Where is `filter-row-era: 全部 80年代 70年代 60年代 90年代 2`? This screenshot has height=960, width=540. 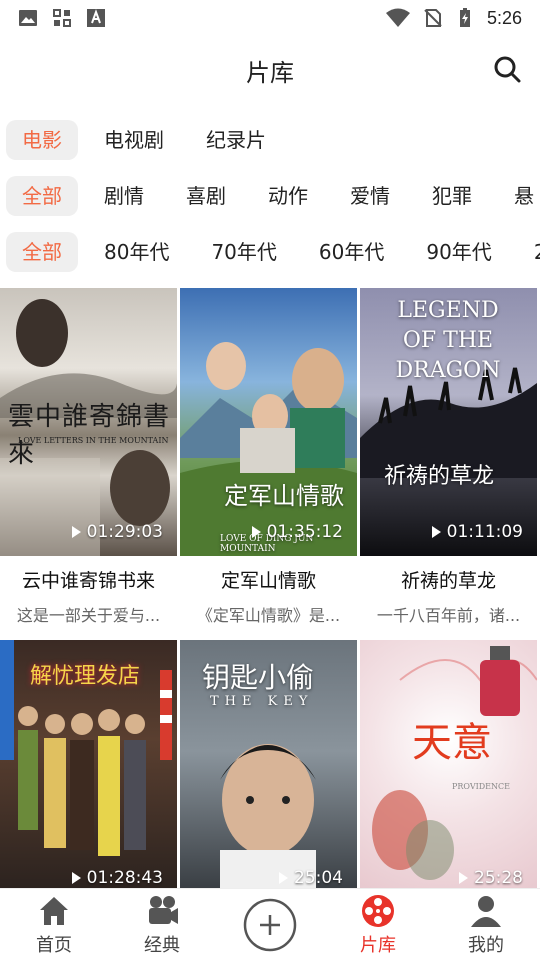 filter-row-era: 全部 80年代 70年代 60年代 90年代 2 is located at coordinates (270, 252).